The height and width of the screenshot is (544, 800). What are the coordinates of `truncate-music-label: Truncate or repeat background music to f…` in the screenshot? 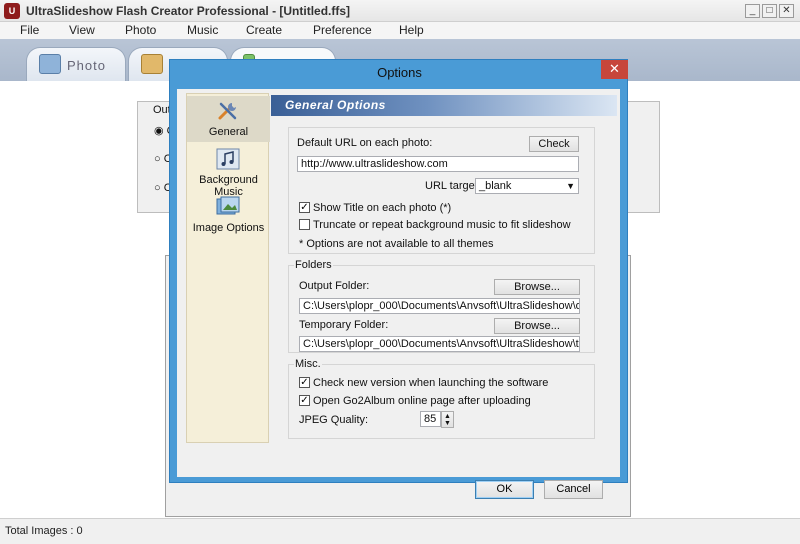 It's located at (442, 225).